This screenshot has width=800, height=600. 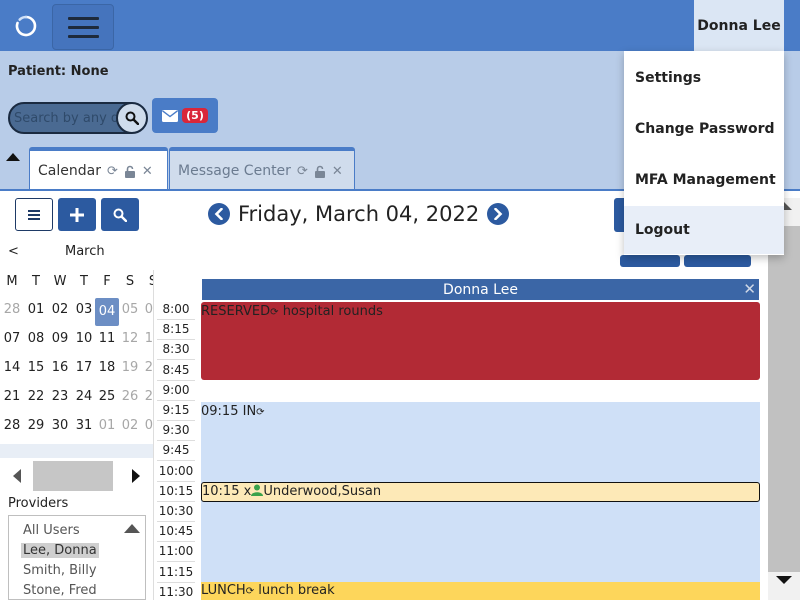 What do you see at coordinates (12, 338) in the screenshot?
I see `calendar-day: 07` at bounding box center [12, 338].